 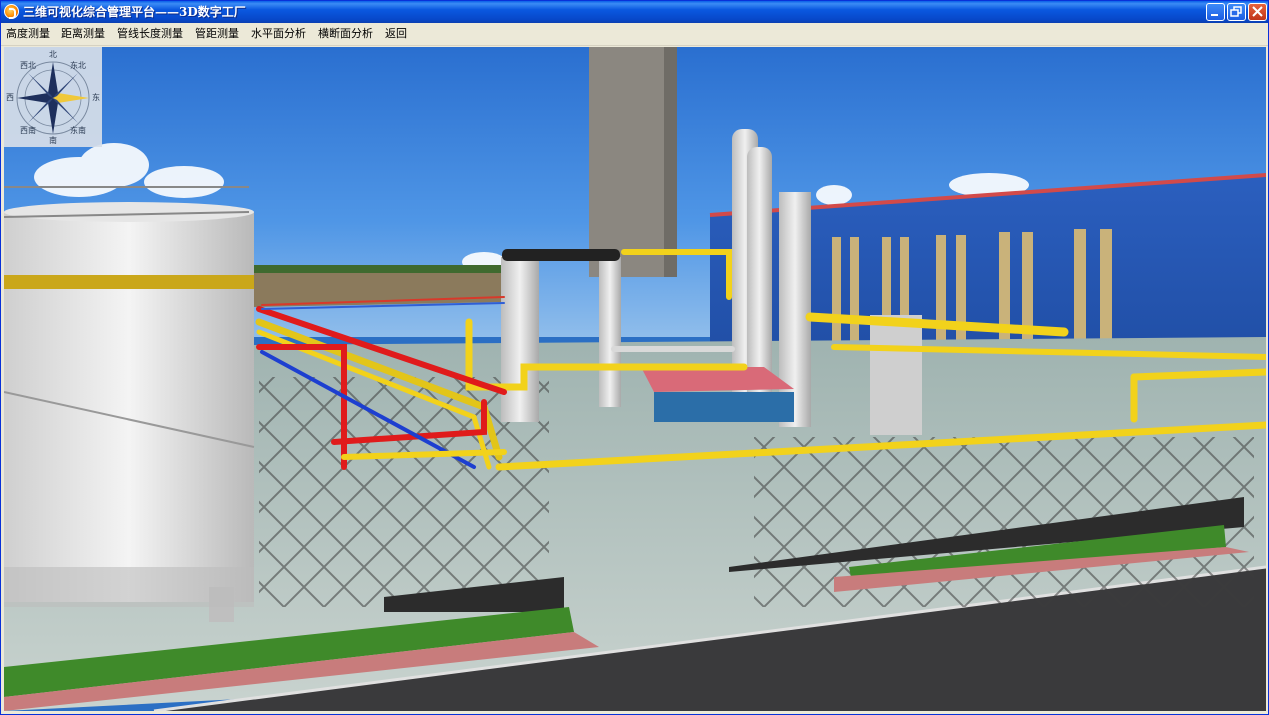 I want to click on minimize-button, so click(x=1215, y=12).